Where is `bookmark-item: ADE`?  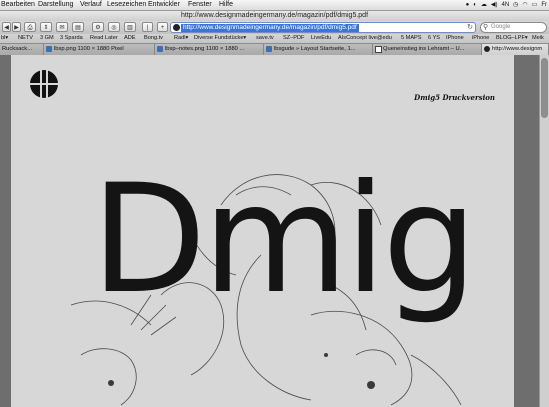
bookmark-item: ADE is located at coordinates (130, 38).